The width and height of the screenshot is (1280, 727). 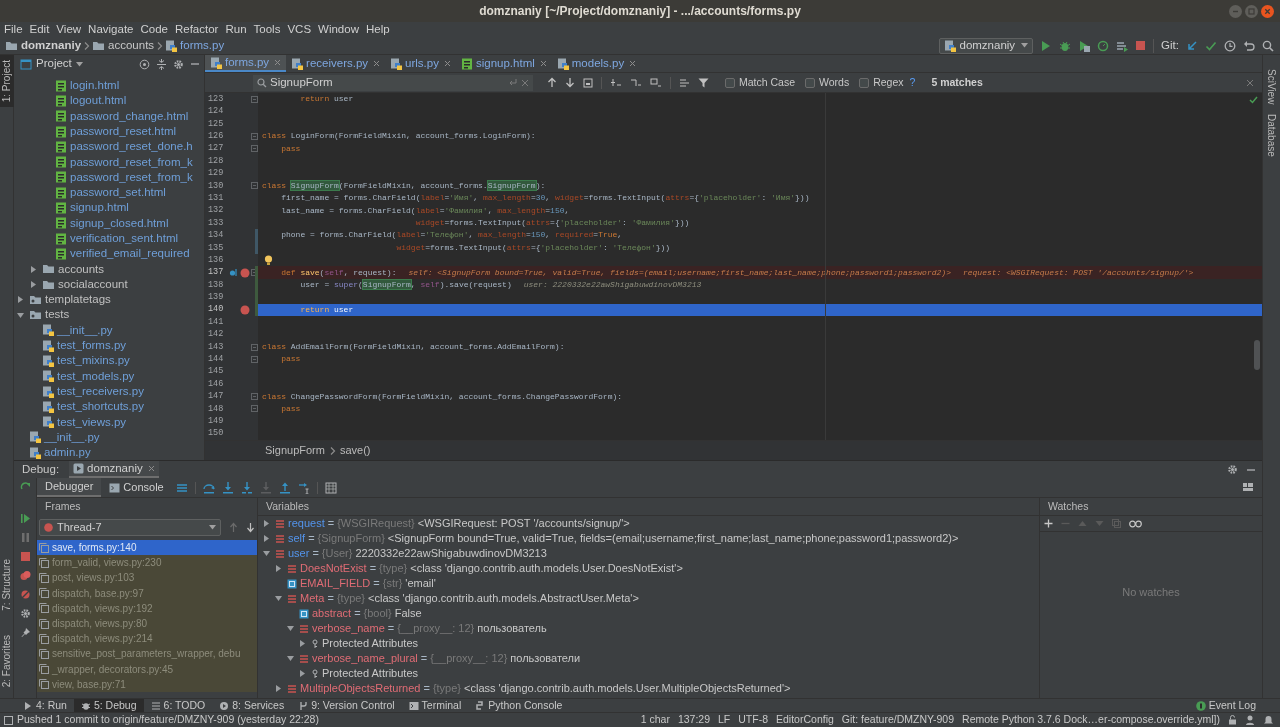 I want to click on run-configuration-dropdown: domznaniy, so click(x=986, y=45).